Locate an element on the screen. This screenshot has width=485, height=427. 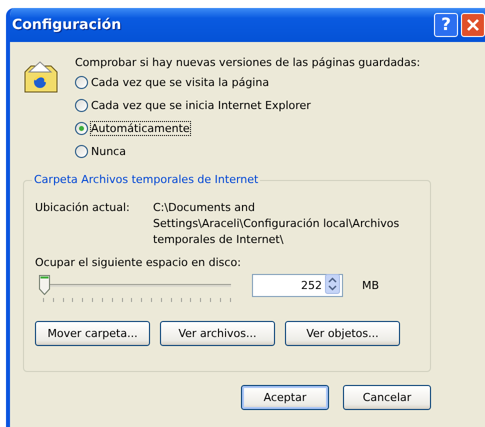
radio-option: Cada vez que se inicia Internet Explorer is located at coordinates (247, 105).